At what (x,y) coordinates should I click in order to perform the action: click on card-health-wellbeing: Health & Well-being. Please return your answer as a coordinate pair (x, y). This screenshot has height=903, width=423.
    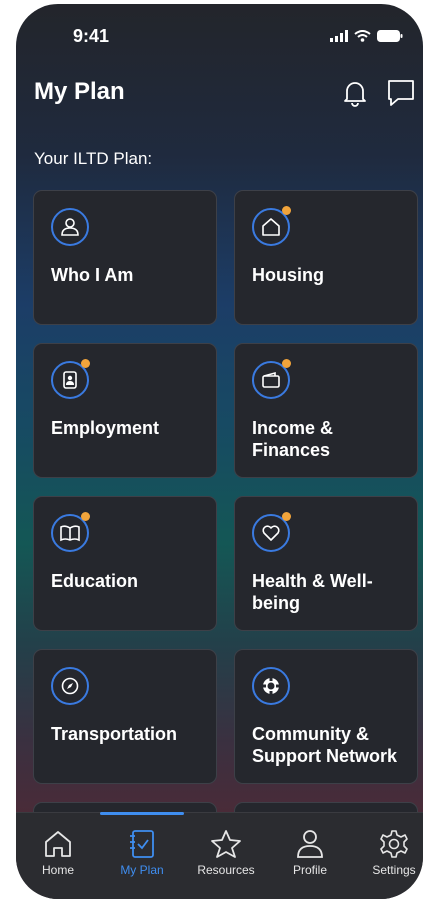
    Looking at the image, I should click on (326, 563).